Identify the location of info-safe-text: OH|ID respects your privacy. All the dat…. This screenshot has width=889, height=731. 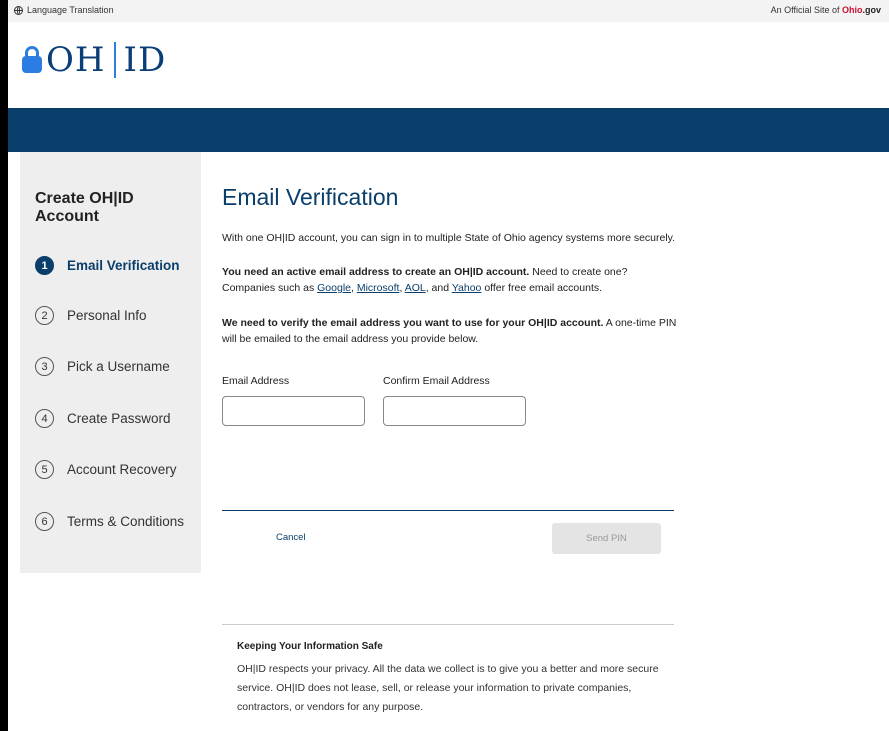
(448, 688).